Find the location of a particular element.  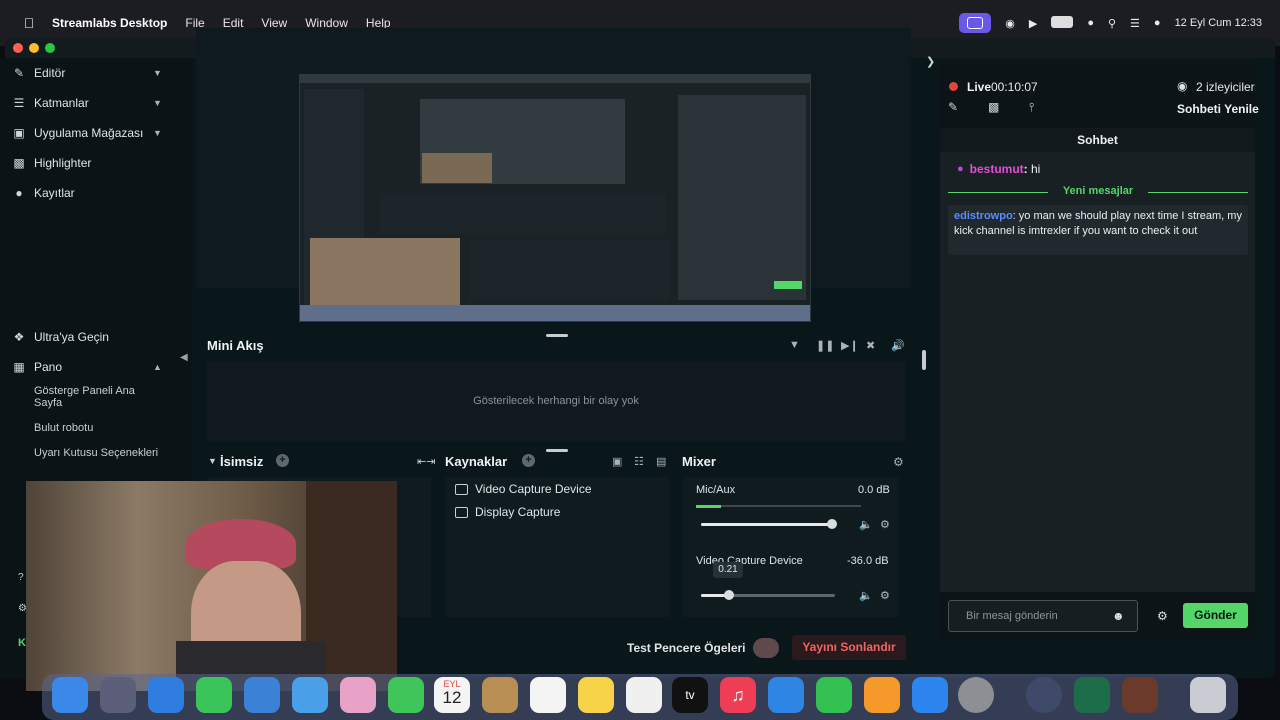

dock-app-icon is located at coordinates (1140, 695).